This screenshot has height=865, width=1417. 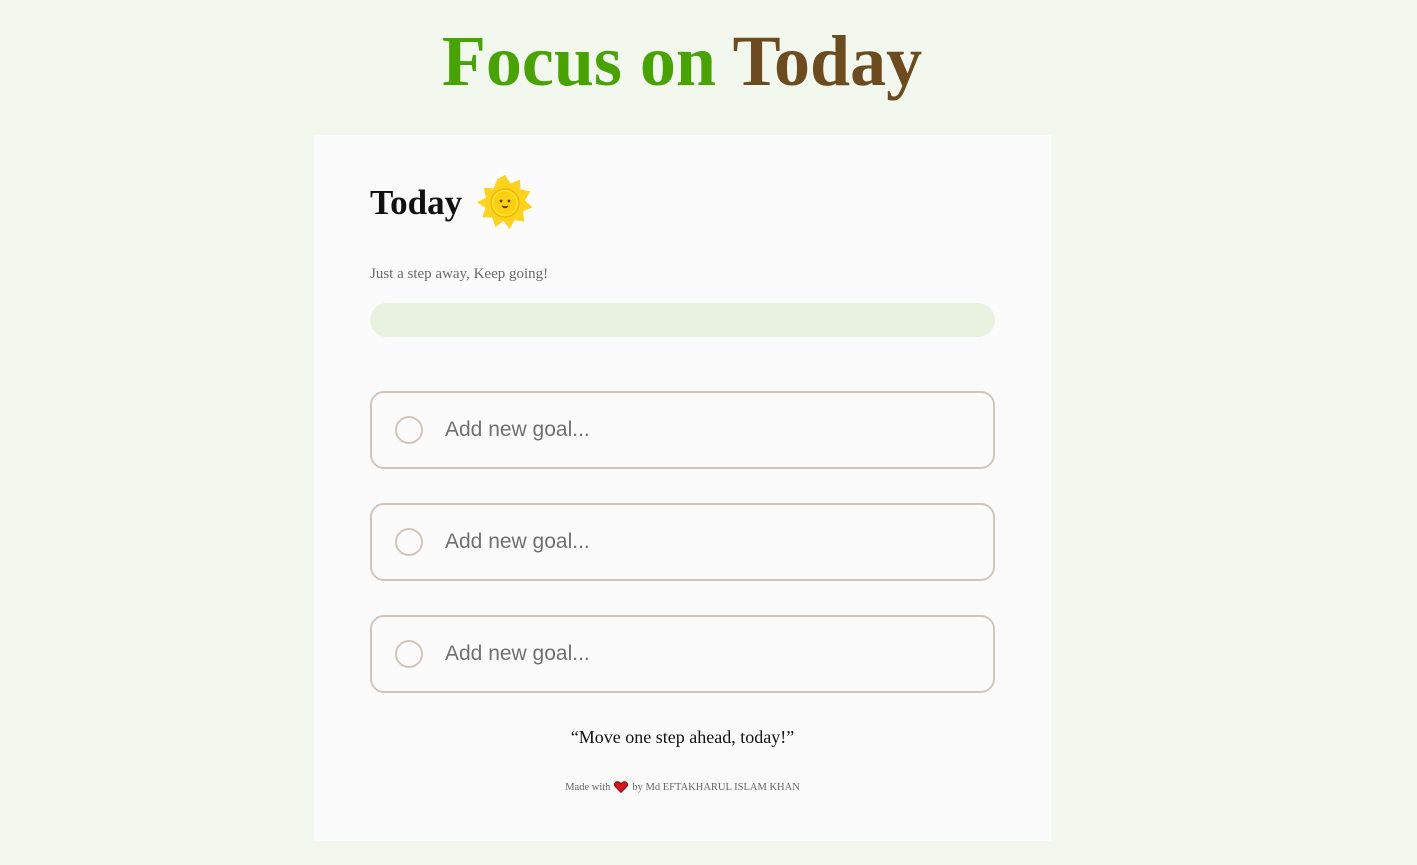 What do you see at coordinates (682, 320) in the screenshot?
I see `progress-bar` at bounding box center [682, 320].